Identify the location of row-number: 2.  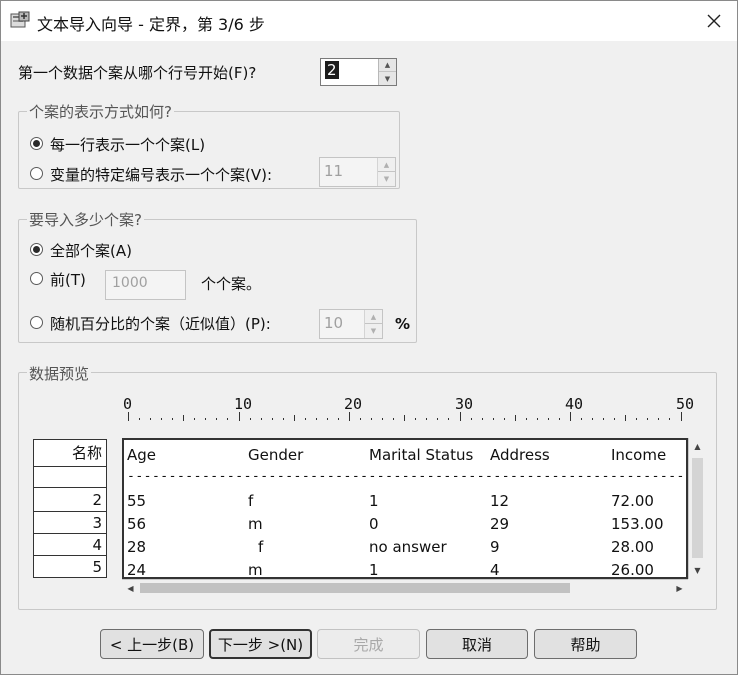
(70, 500).